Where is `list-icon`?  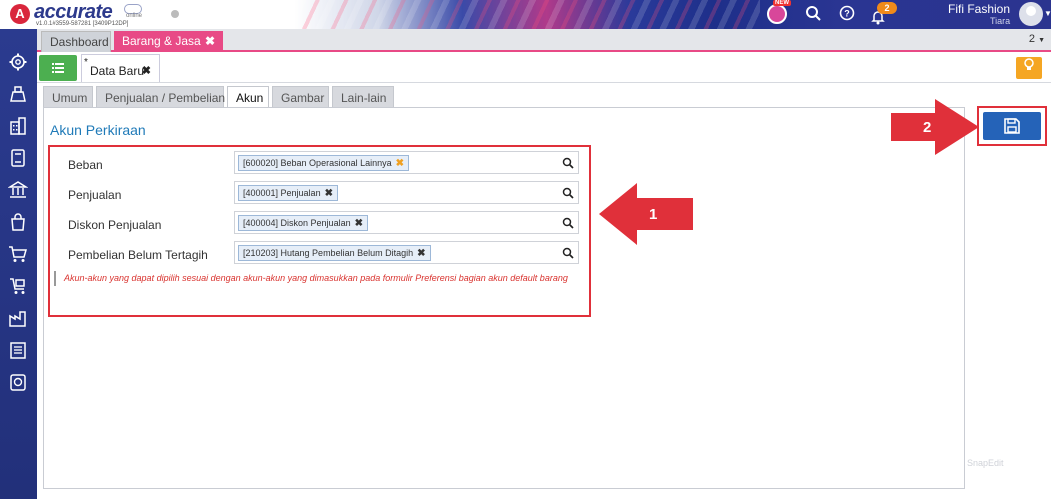
list-icon is located at coordinates (58, 68).